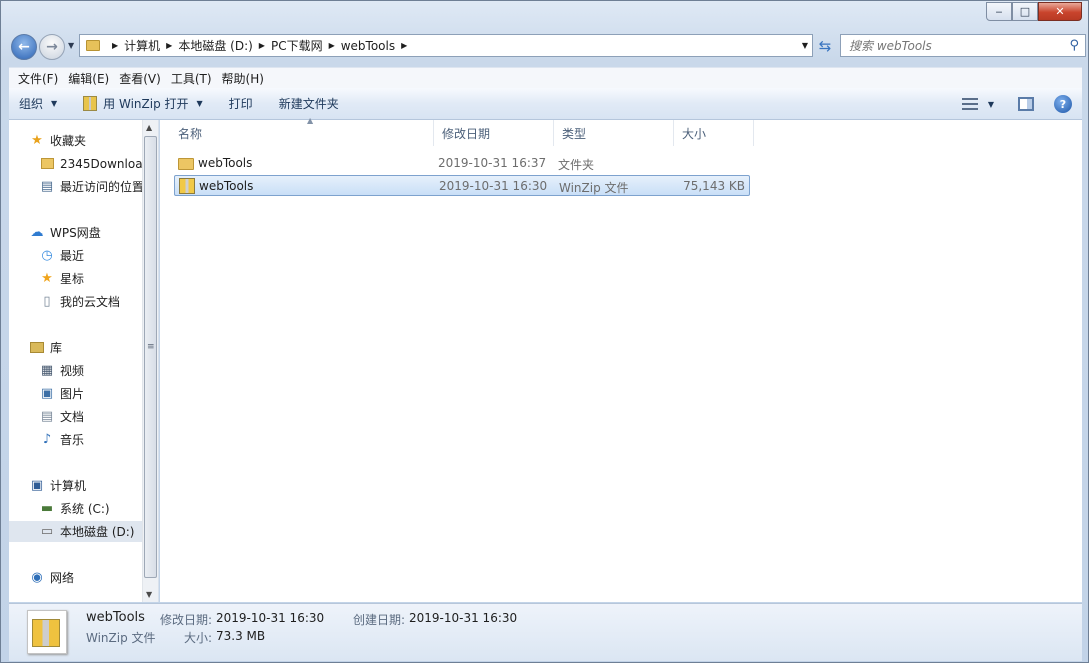 The image size is (1089, 663). I want to click on zip-archive-icon, so click(47, 632).